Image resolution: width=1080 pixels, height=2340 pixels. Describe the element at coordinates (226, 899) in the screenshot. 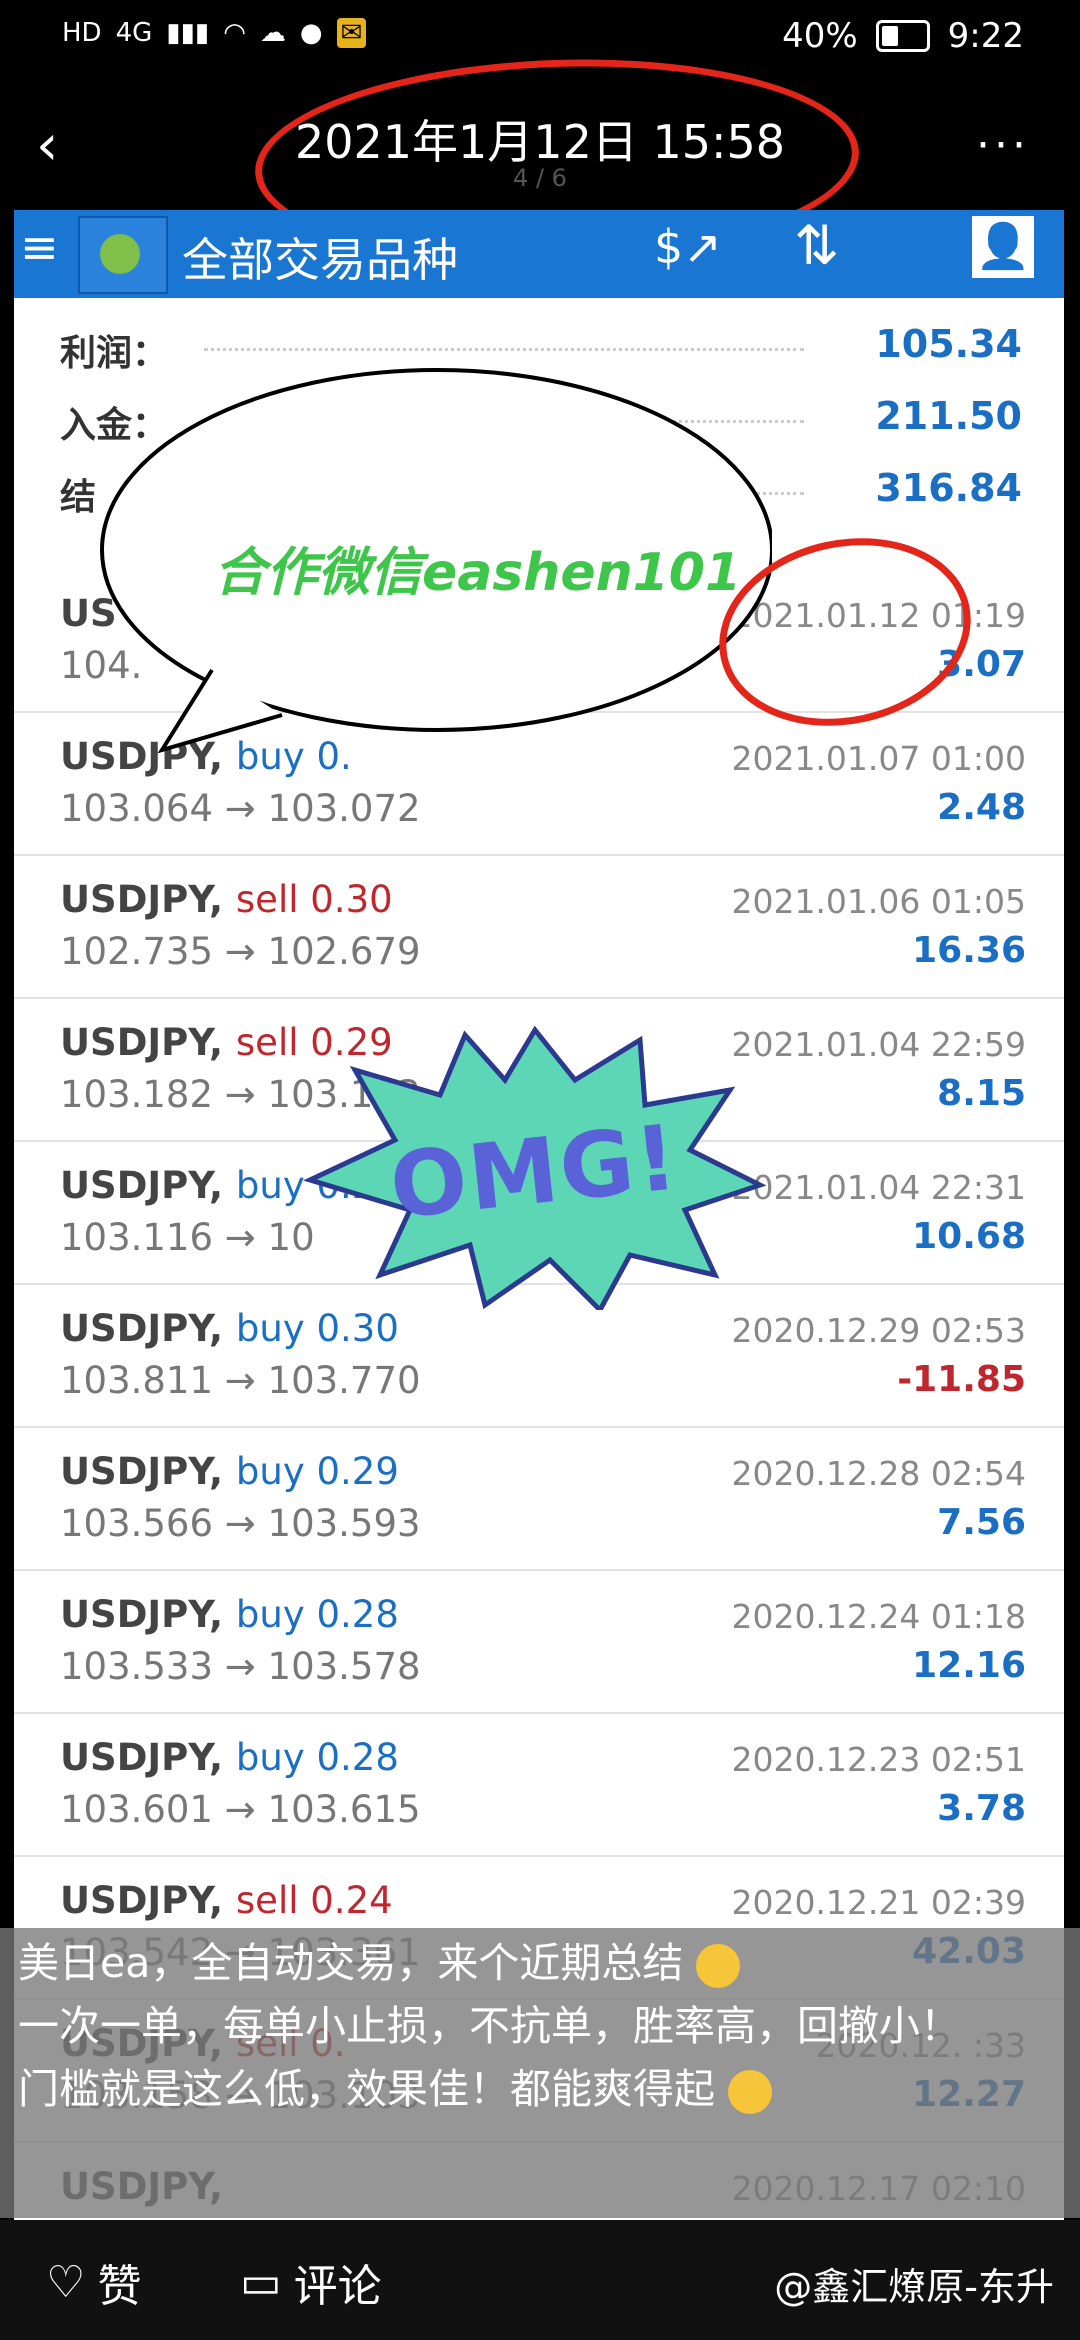

I see `trade-symbol: USDJPY, sell 0.30` at that location.